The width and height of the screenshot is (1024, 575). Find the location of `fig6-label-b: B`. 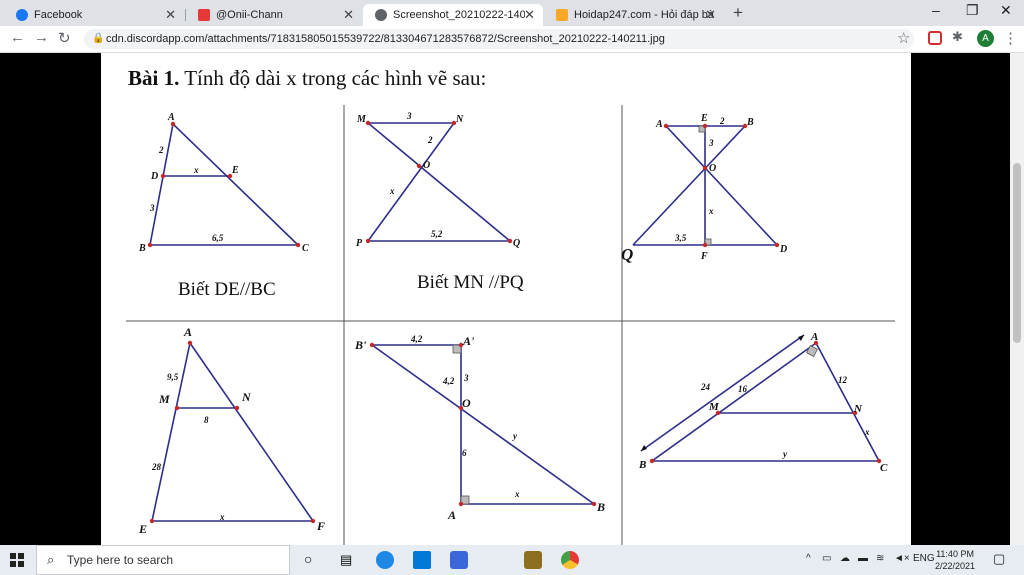

fig6-label-b: B is located at coordinates (642, 465).